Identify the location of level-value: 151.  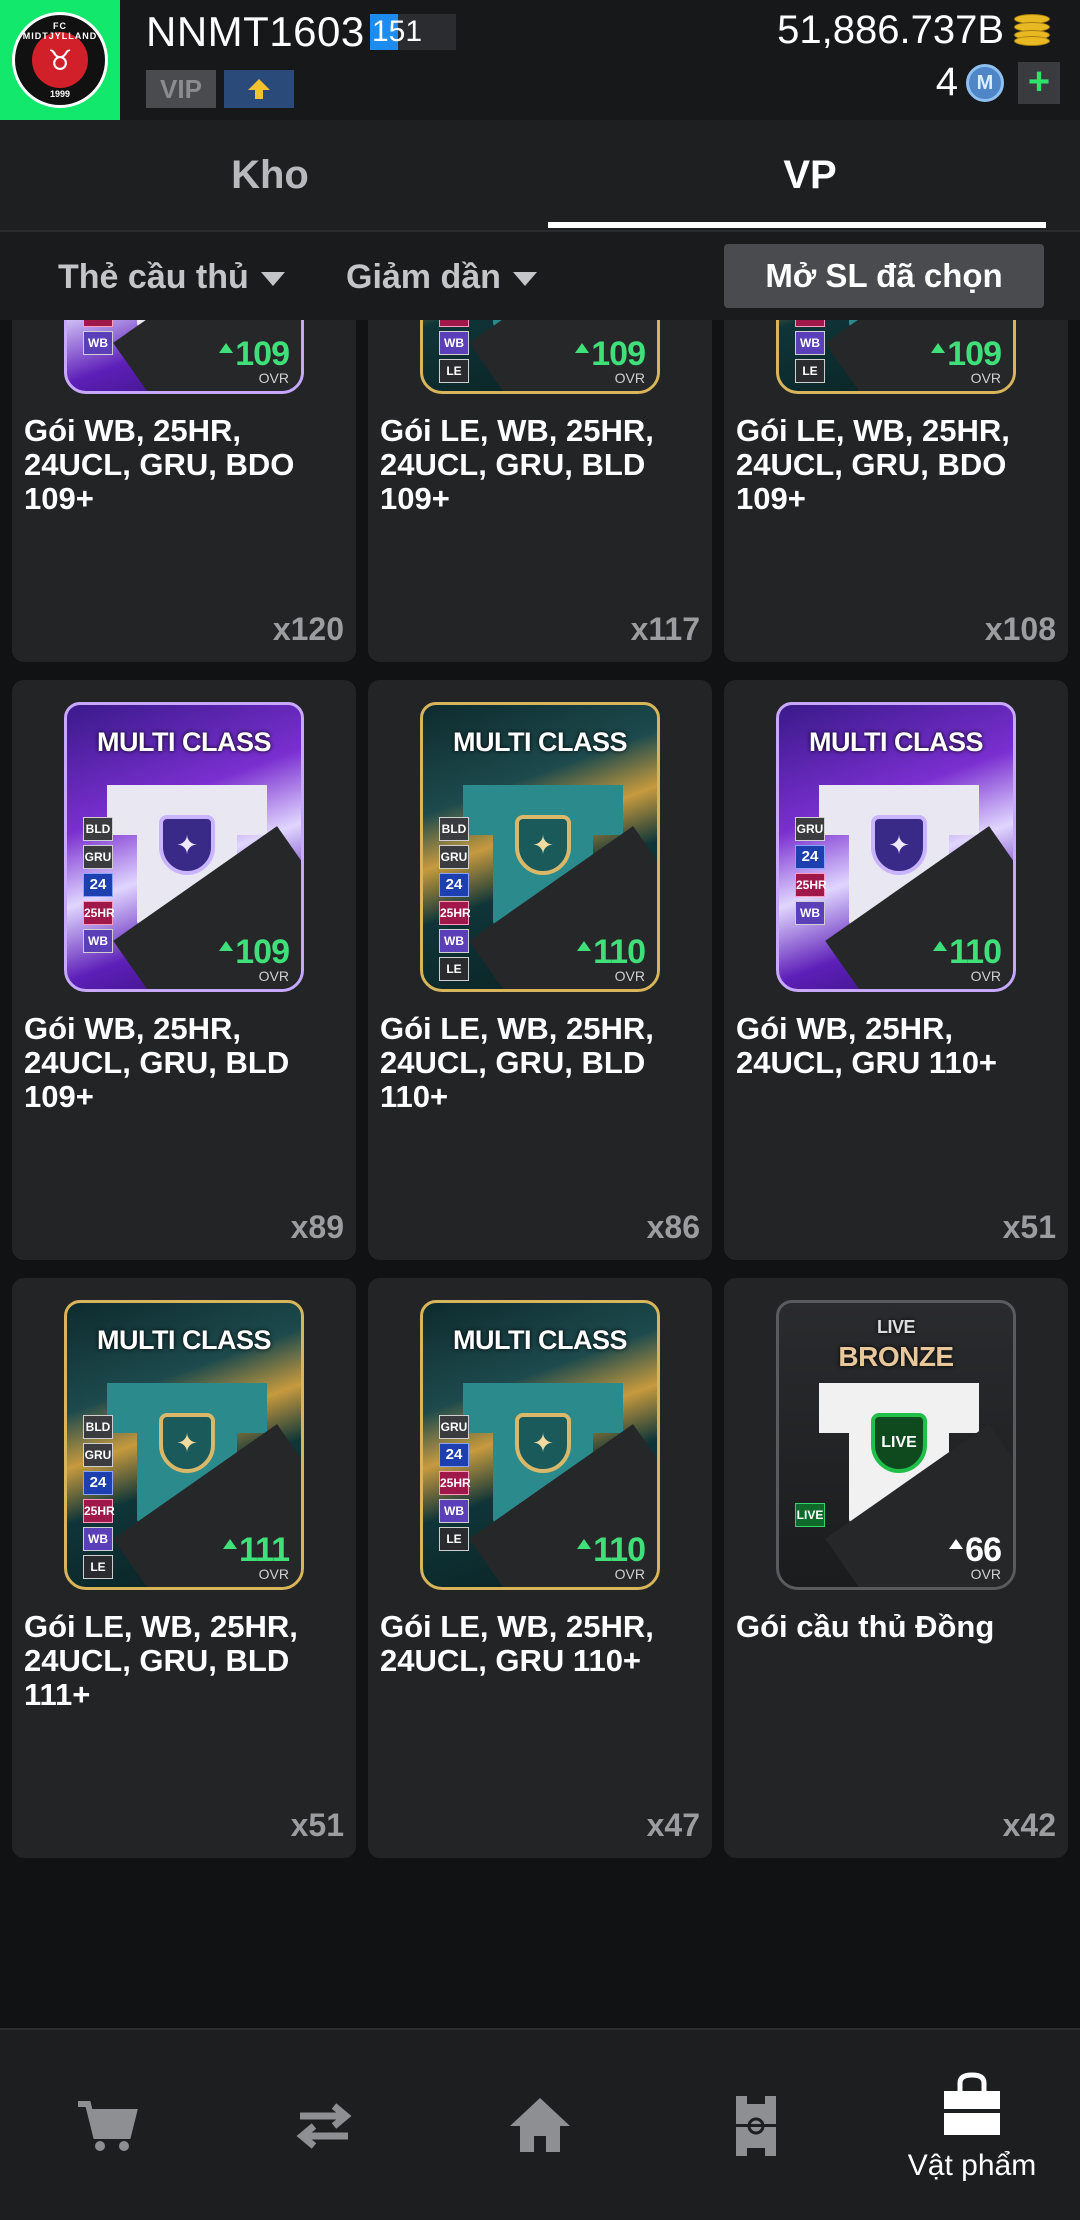
(397, 31).